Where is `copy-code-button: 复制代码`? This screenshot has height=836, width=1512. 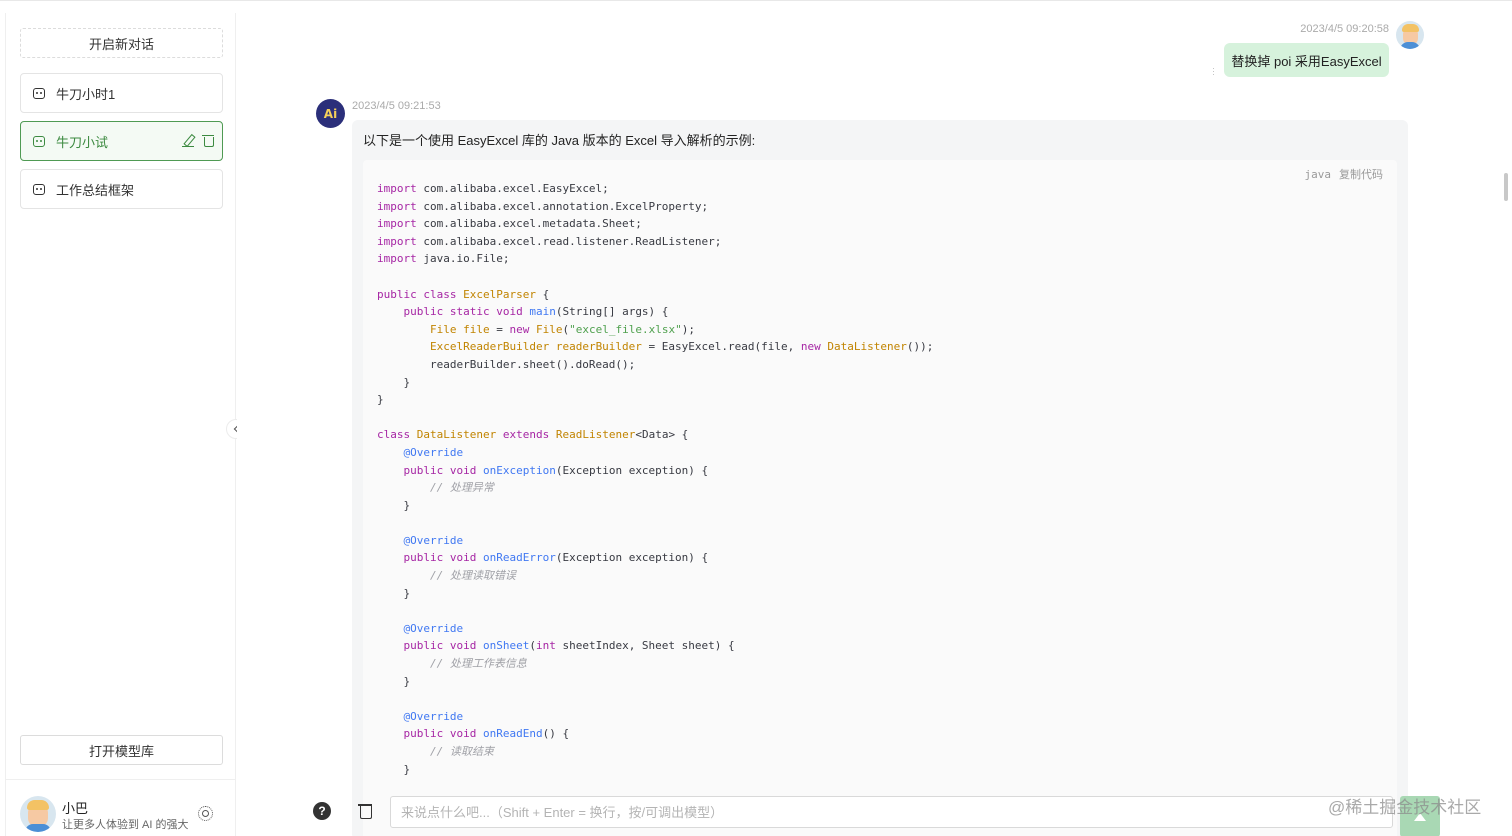
copy-code-button: 复制代码 is located at coordinates (1361, 175).